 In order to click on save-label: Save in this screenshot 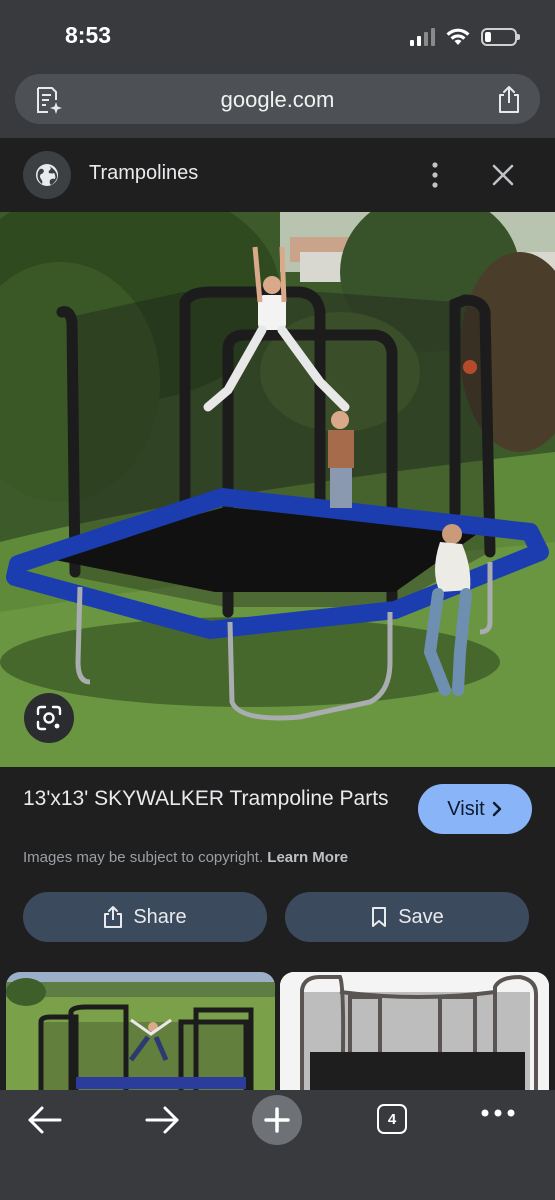, I will do `click(421, 916)`.